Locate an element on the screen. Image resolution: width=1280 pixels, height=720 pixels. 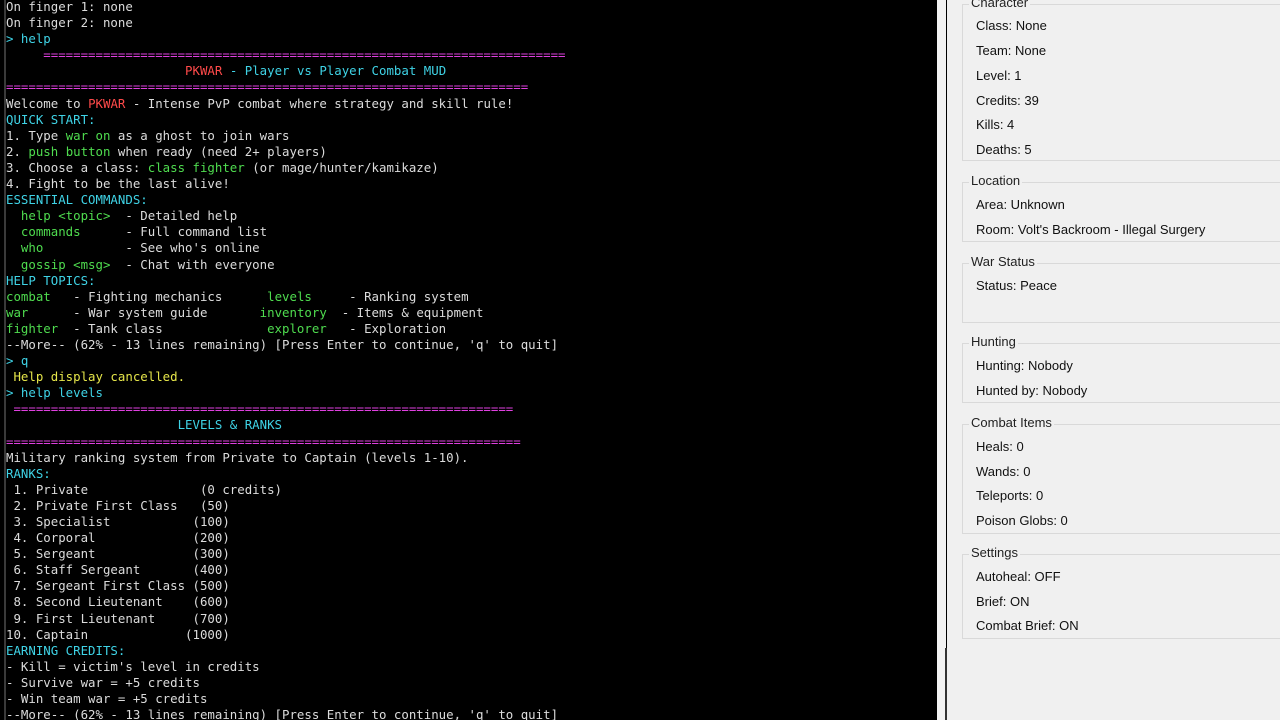
terminal-text: war on is located at coordinates (88, 135).